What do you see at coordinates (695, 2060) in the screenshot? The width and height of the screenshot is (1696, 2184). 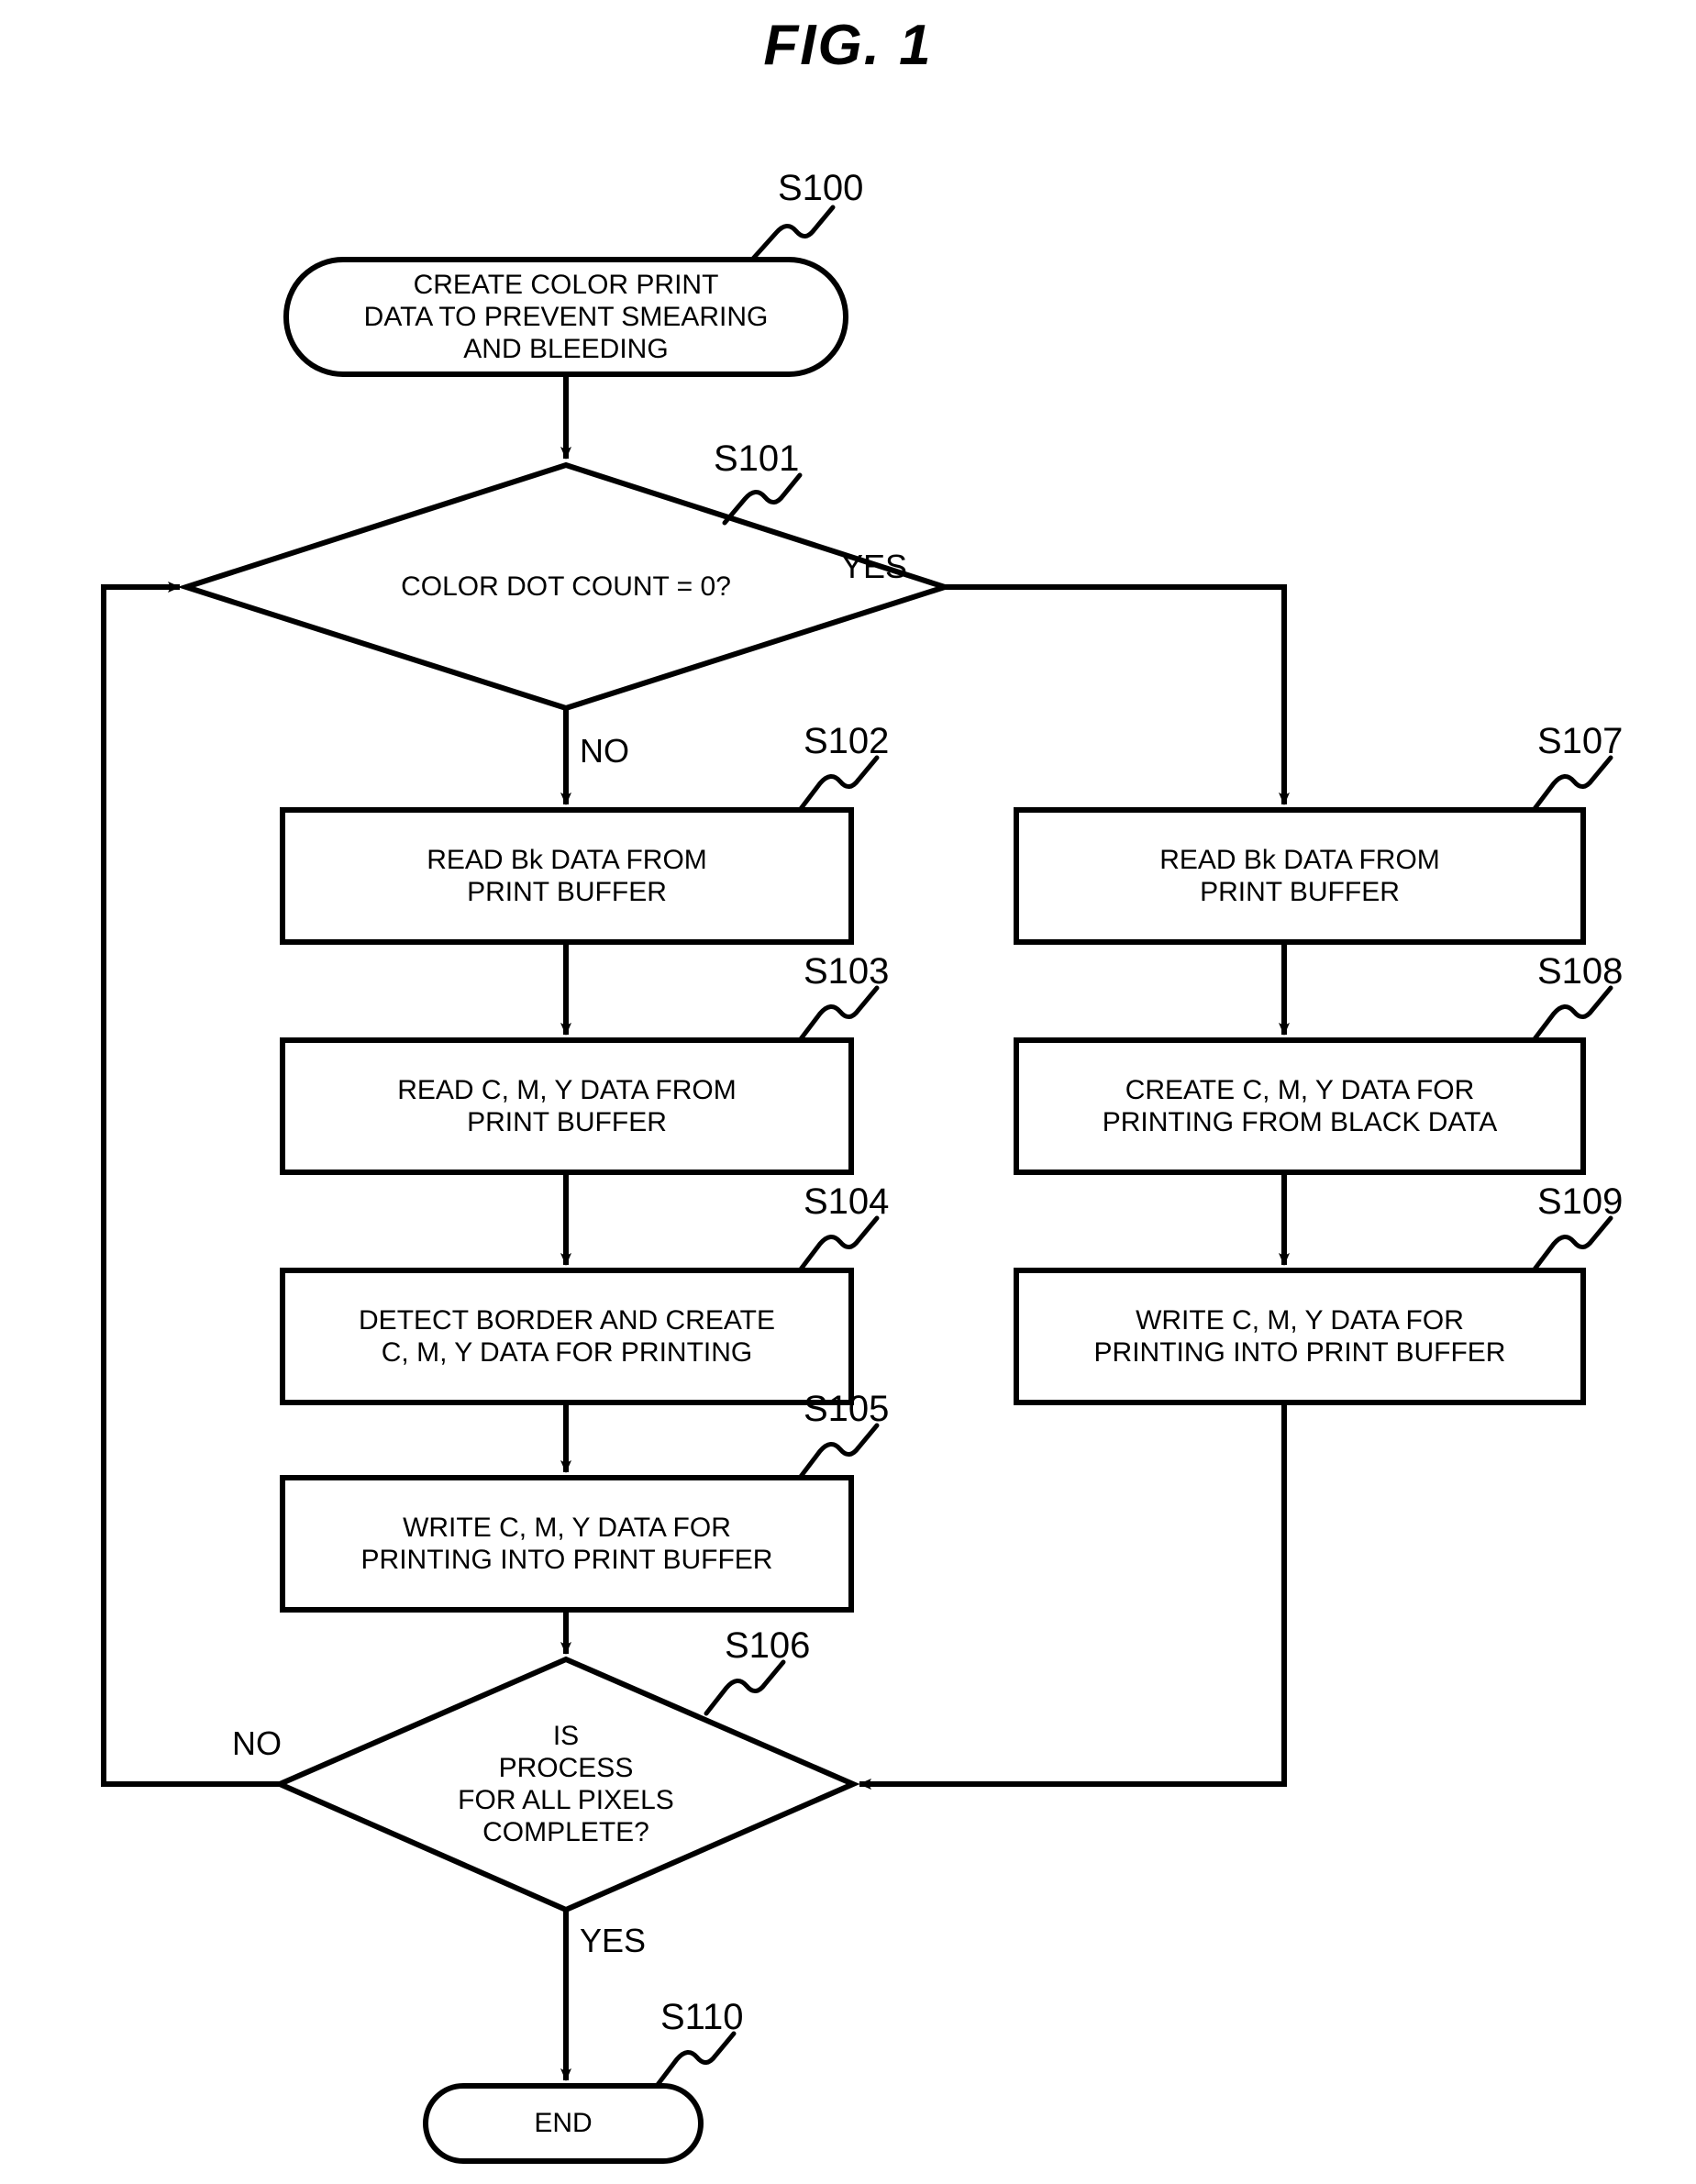 I see `leader-s110` at bounding box center [695, 2060].